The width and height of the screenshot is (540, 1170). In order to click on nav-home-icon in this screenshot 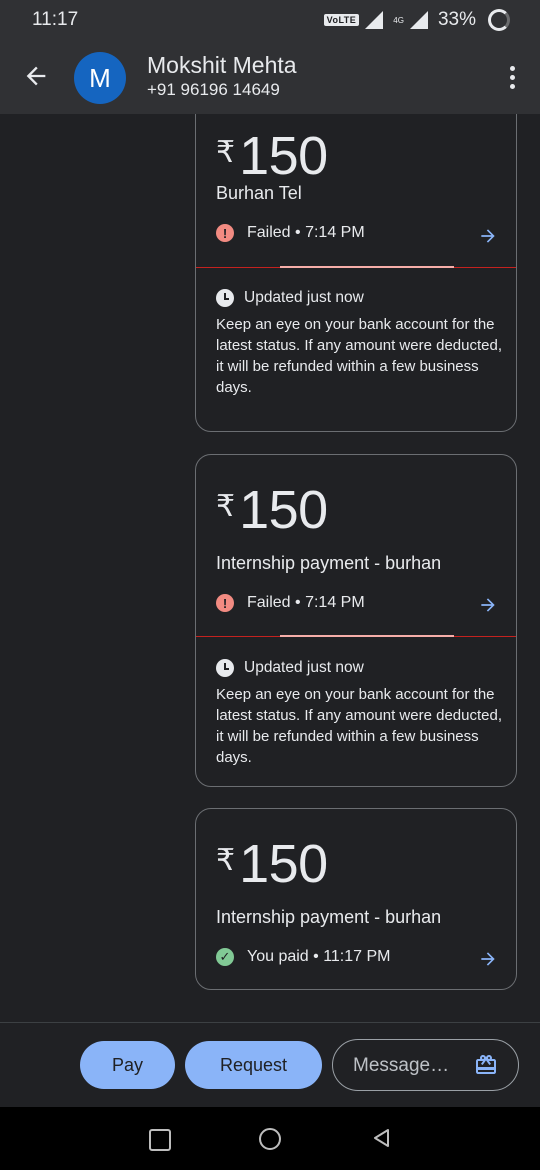, I will do `click(270, 1139)`.